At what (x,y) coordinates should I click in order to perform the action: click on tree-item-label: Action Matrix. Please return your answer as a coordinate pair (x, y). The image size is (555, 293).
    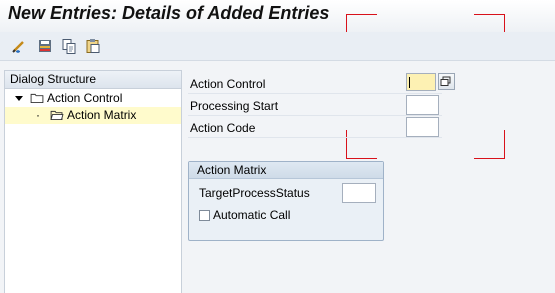
    Looking at the image, I should click on (102, 115).